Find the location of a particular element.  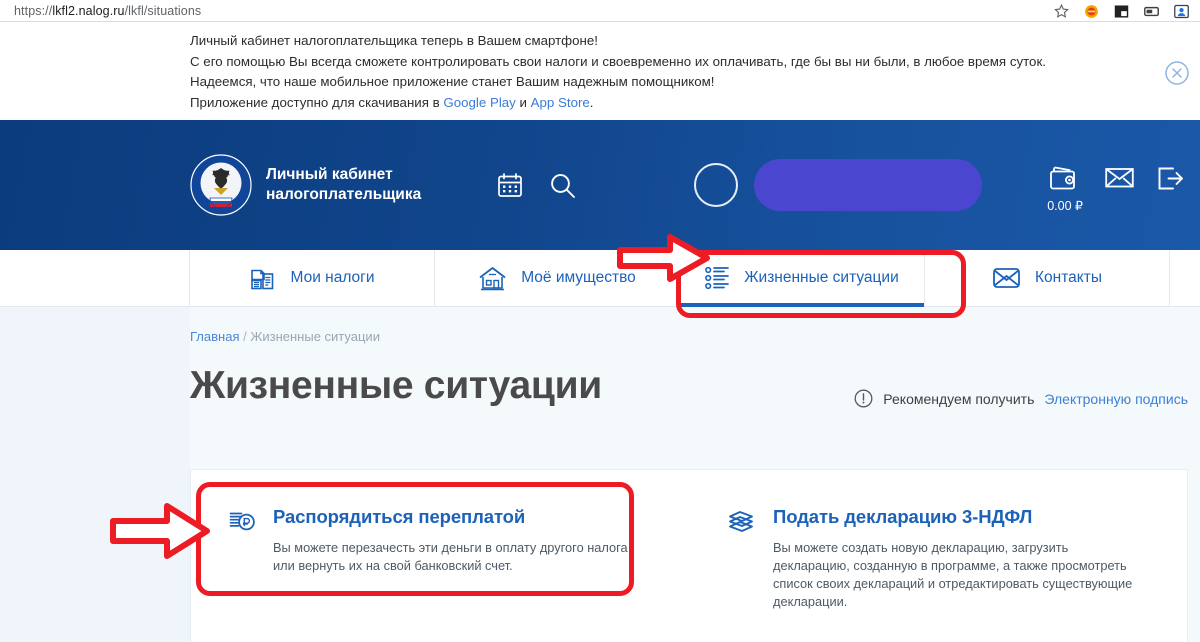

mail-icon is located at coordinates (1119, 177).